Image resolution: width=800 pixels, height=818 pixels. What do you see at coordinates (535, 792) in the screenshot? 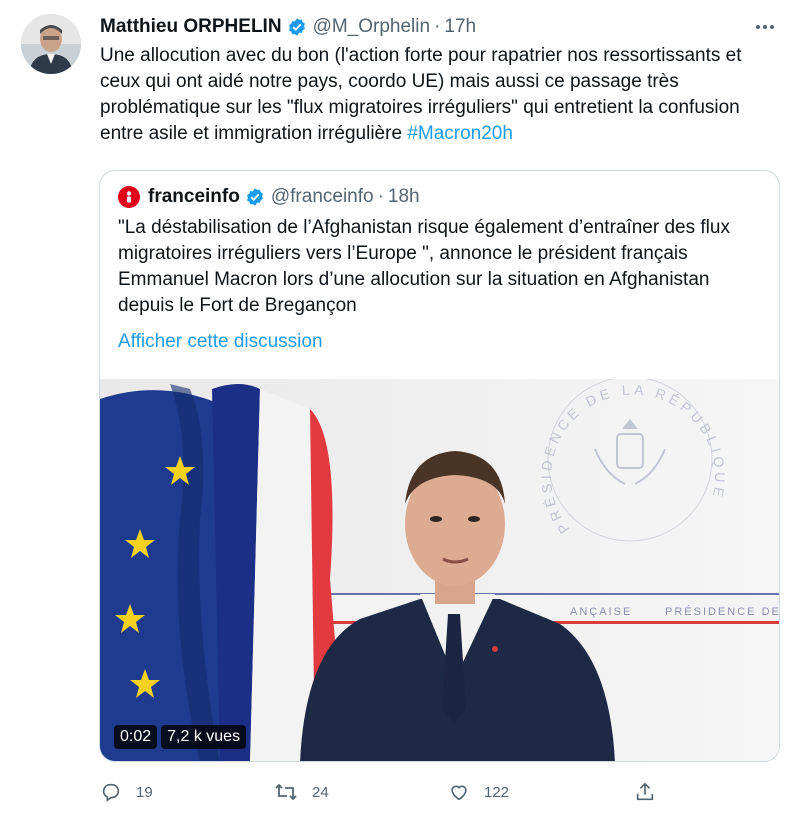
I see `like-button: 122` at bounding box center [535, 792].